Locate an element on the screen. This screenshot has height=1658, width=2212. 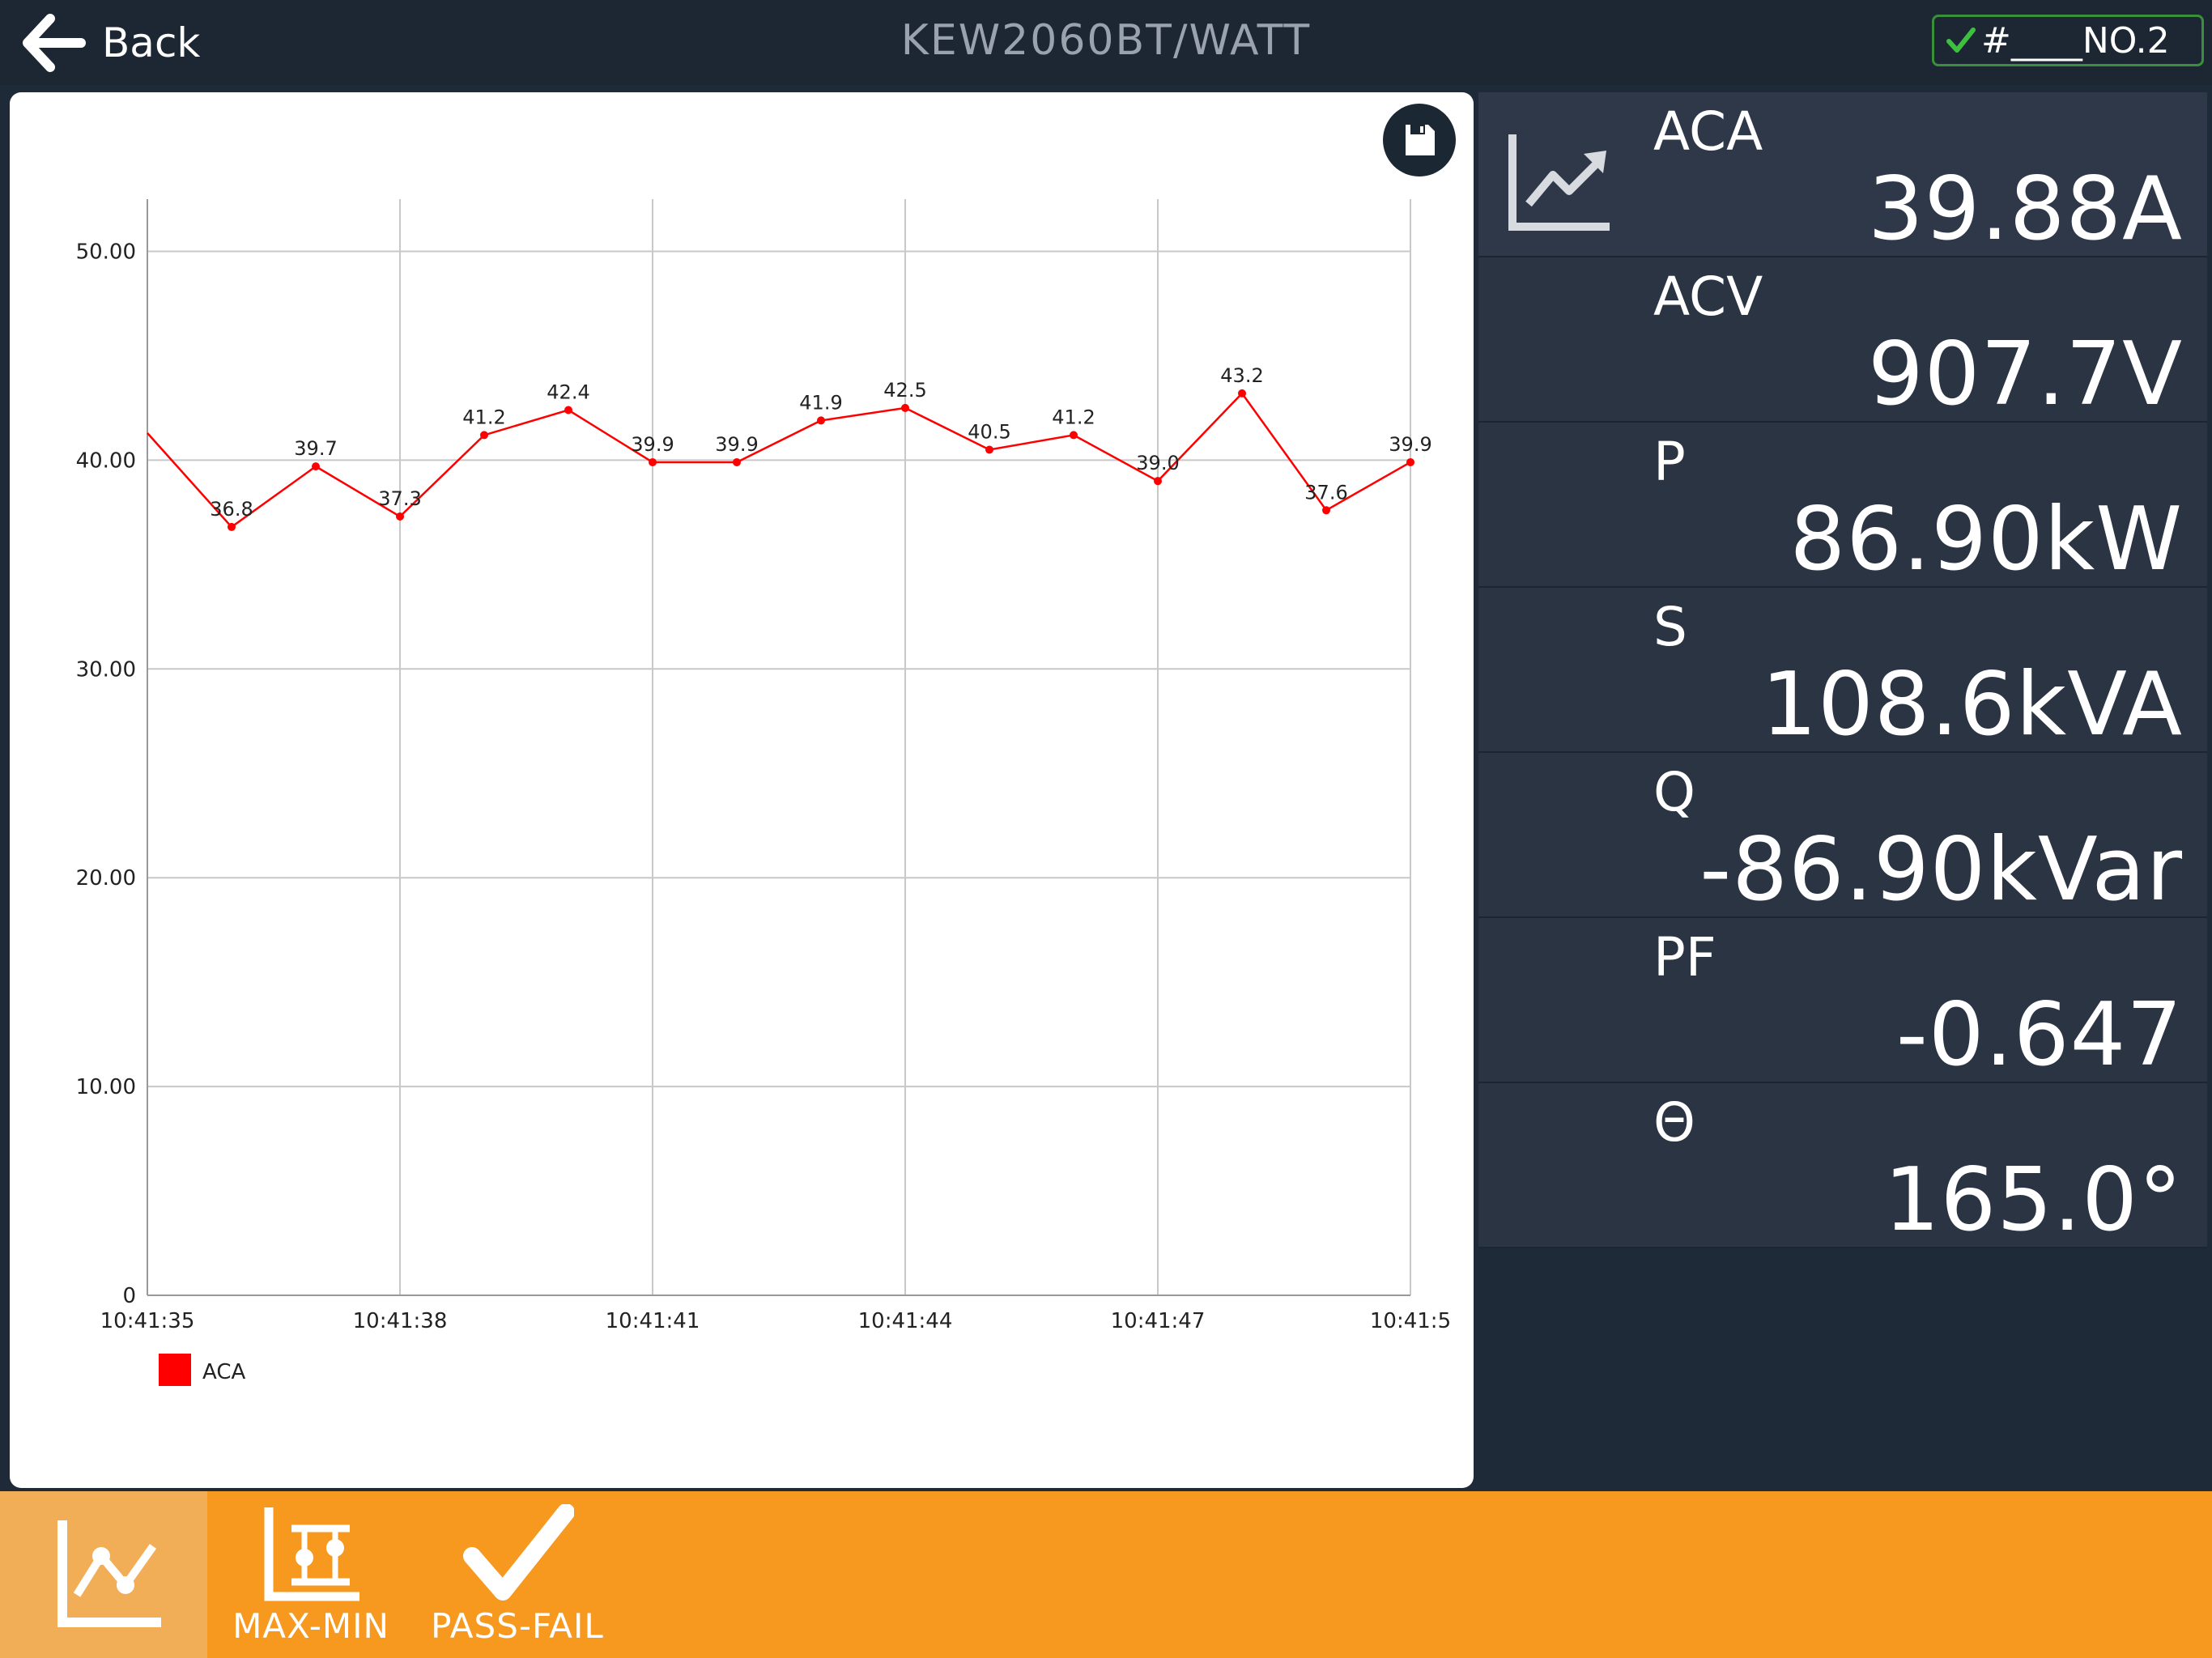
metric-row-p: P 86.90kW is located at coordinates (1843, 506).